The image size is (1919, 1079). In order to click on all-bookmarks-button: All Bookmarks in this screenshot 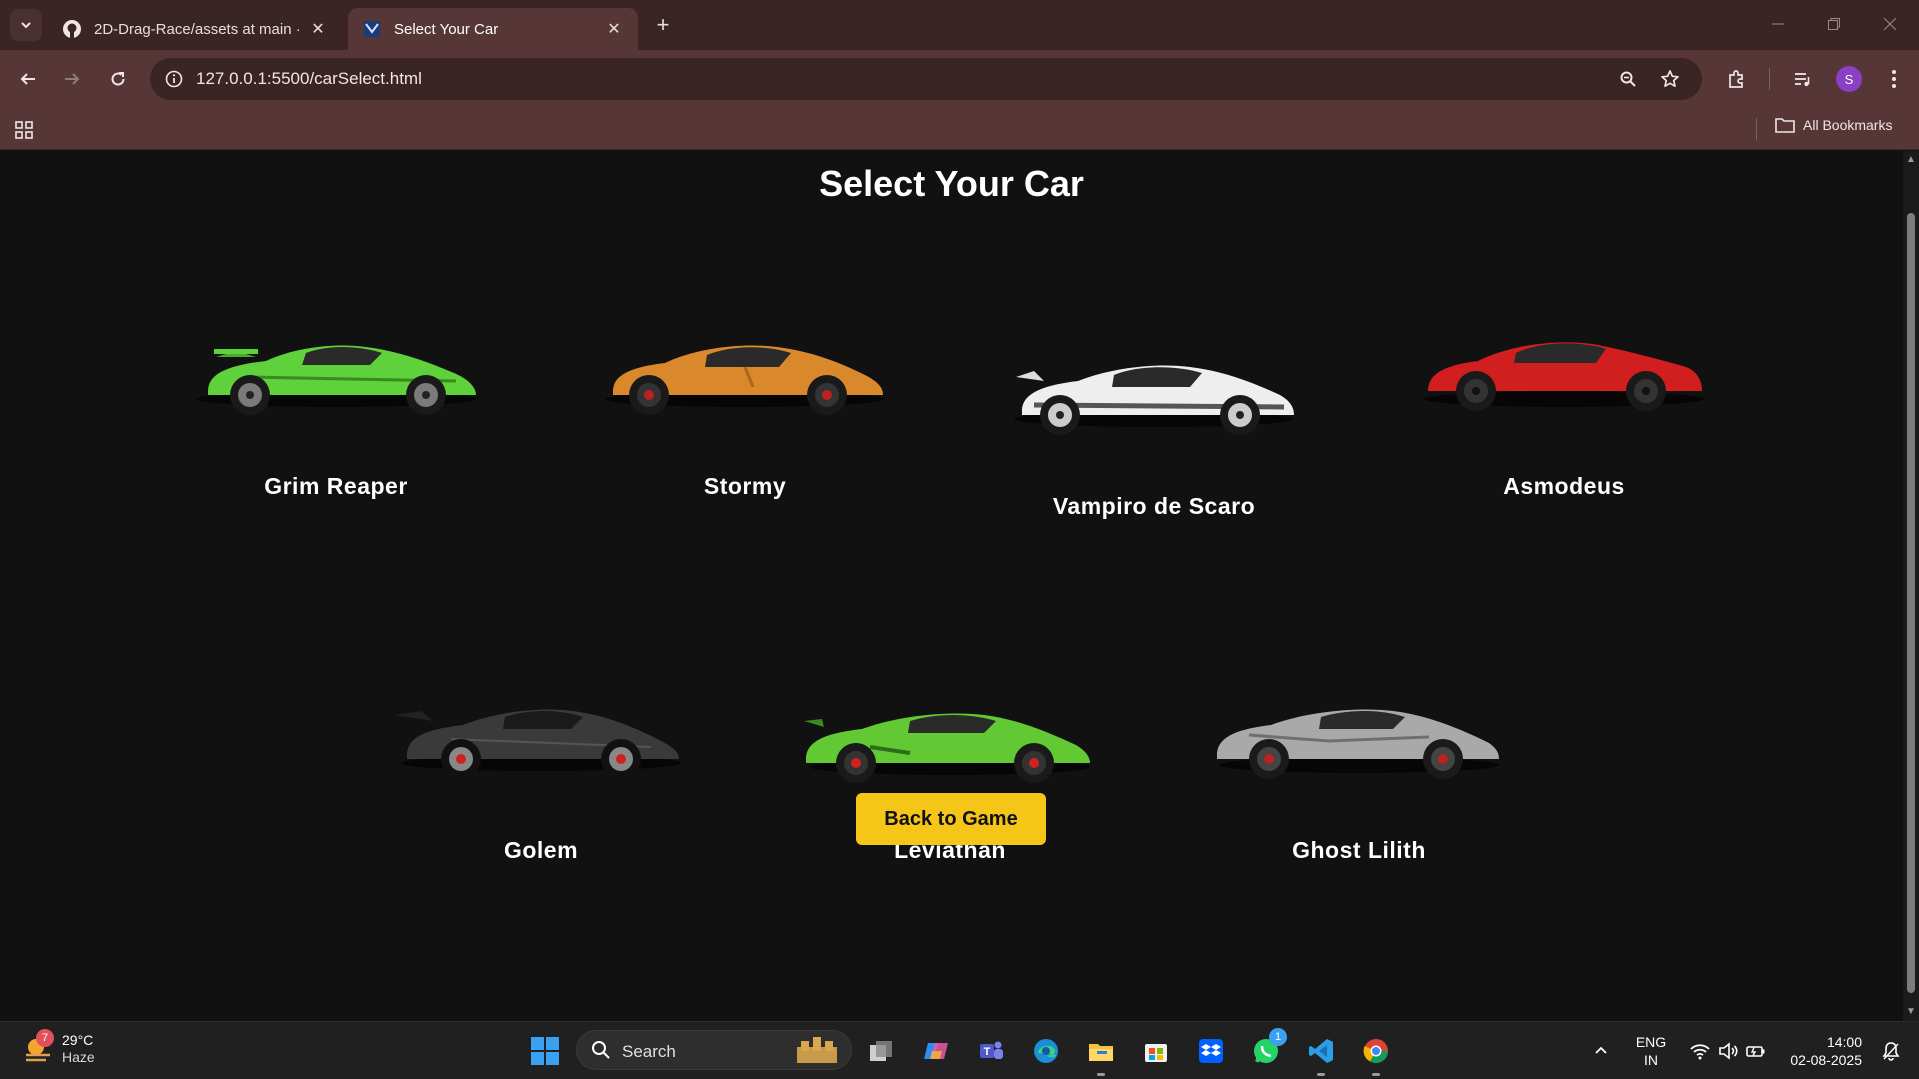, I will do `click(1833, 125)`.